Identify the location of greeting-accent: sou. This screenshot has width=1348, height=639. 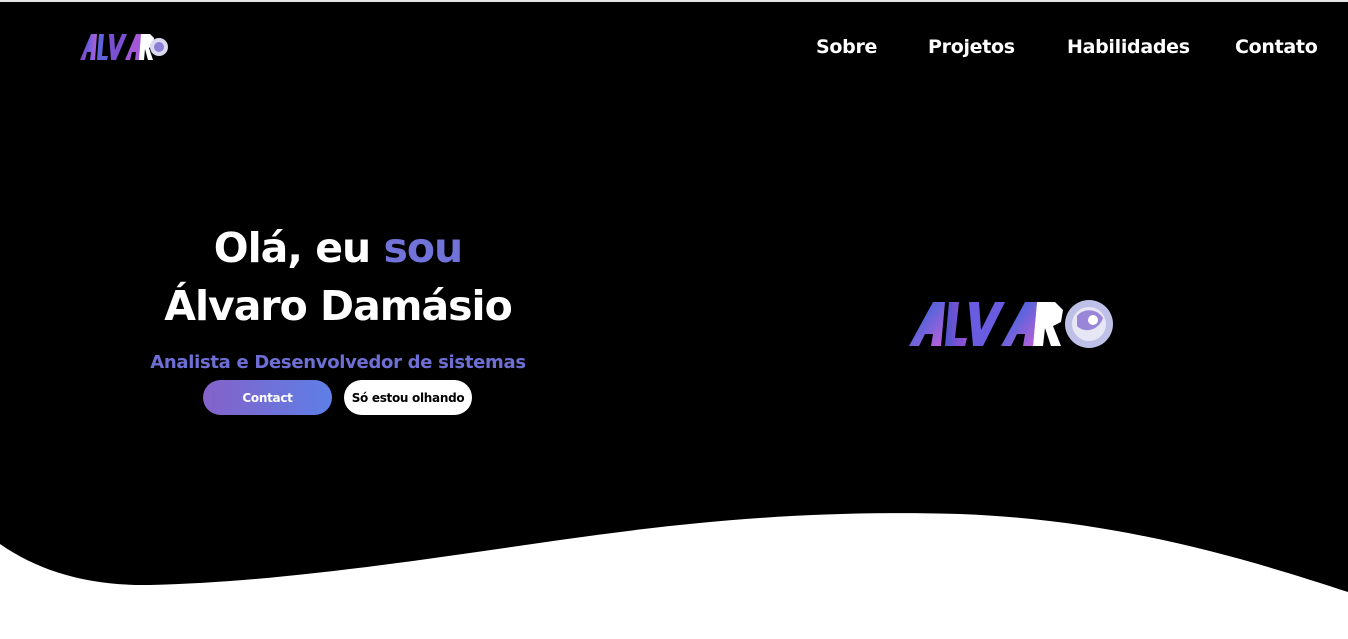
(423, 248).